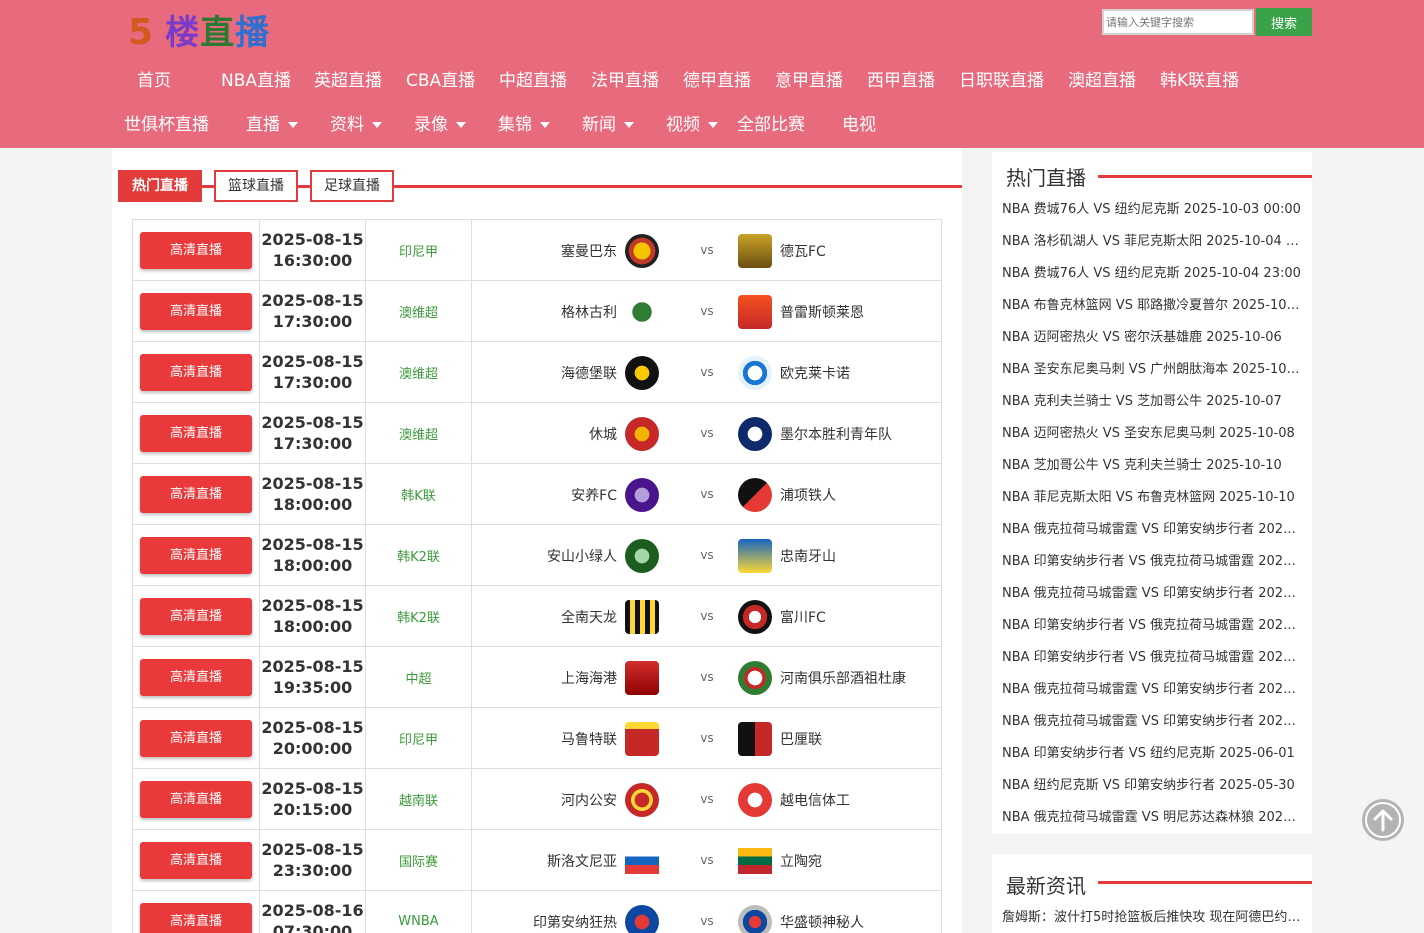 The image size is (1424, 933). What do you see at coordinates (418, 494) in the screenshot?
I see `match-league: 韩K联` at bounding box center [418, 494].